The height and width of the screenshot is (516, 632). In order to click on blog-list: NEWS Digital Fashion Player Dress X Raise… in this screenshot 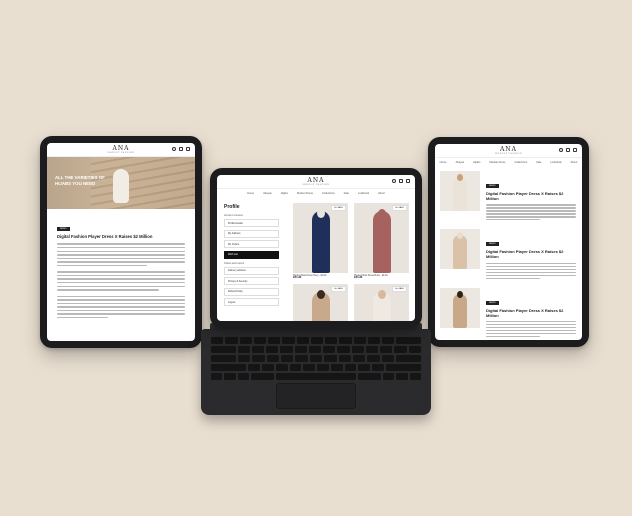, I will do `click(508, 253)`.